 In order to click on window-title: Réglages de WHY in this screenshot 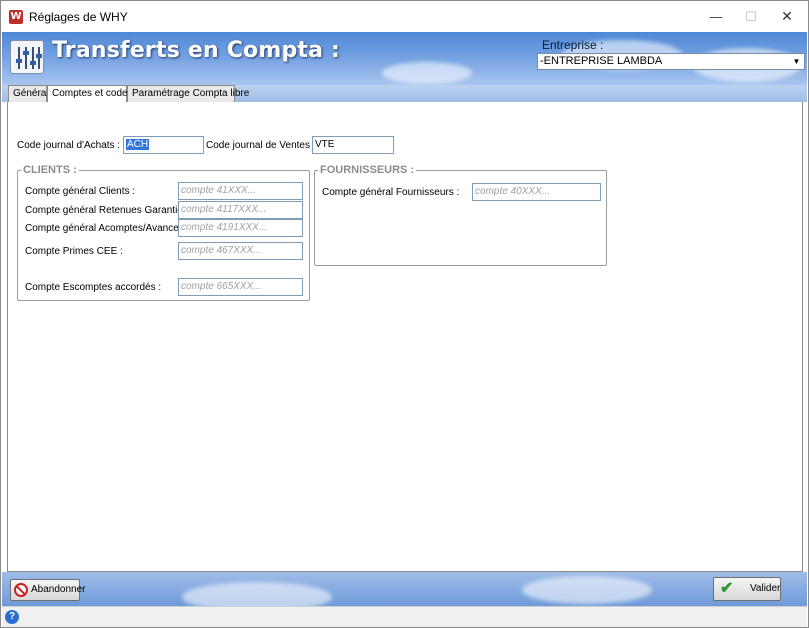, I will do `click(78, 17)`.